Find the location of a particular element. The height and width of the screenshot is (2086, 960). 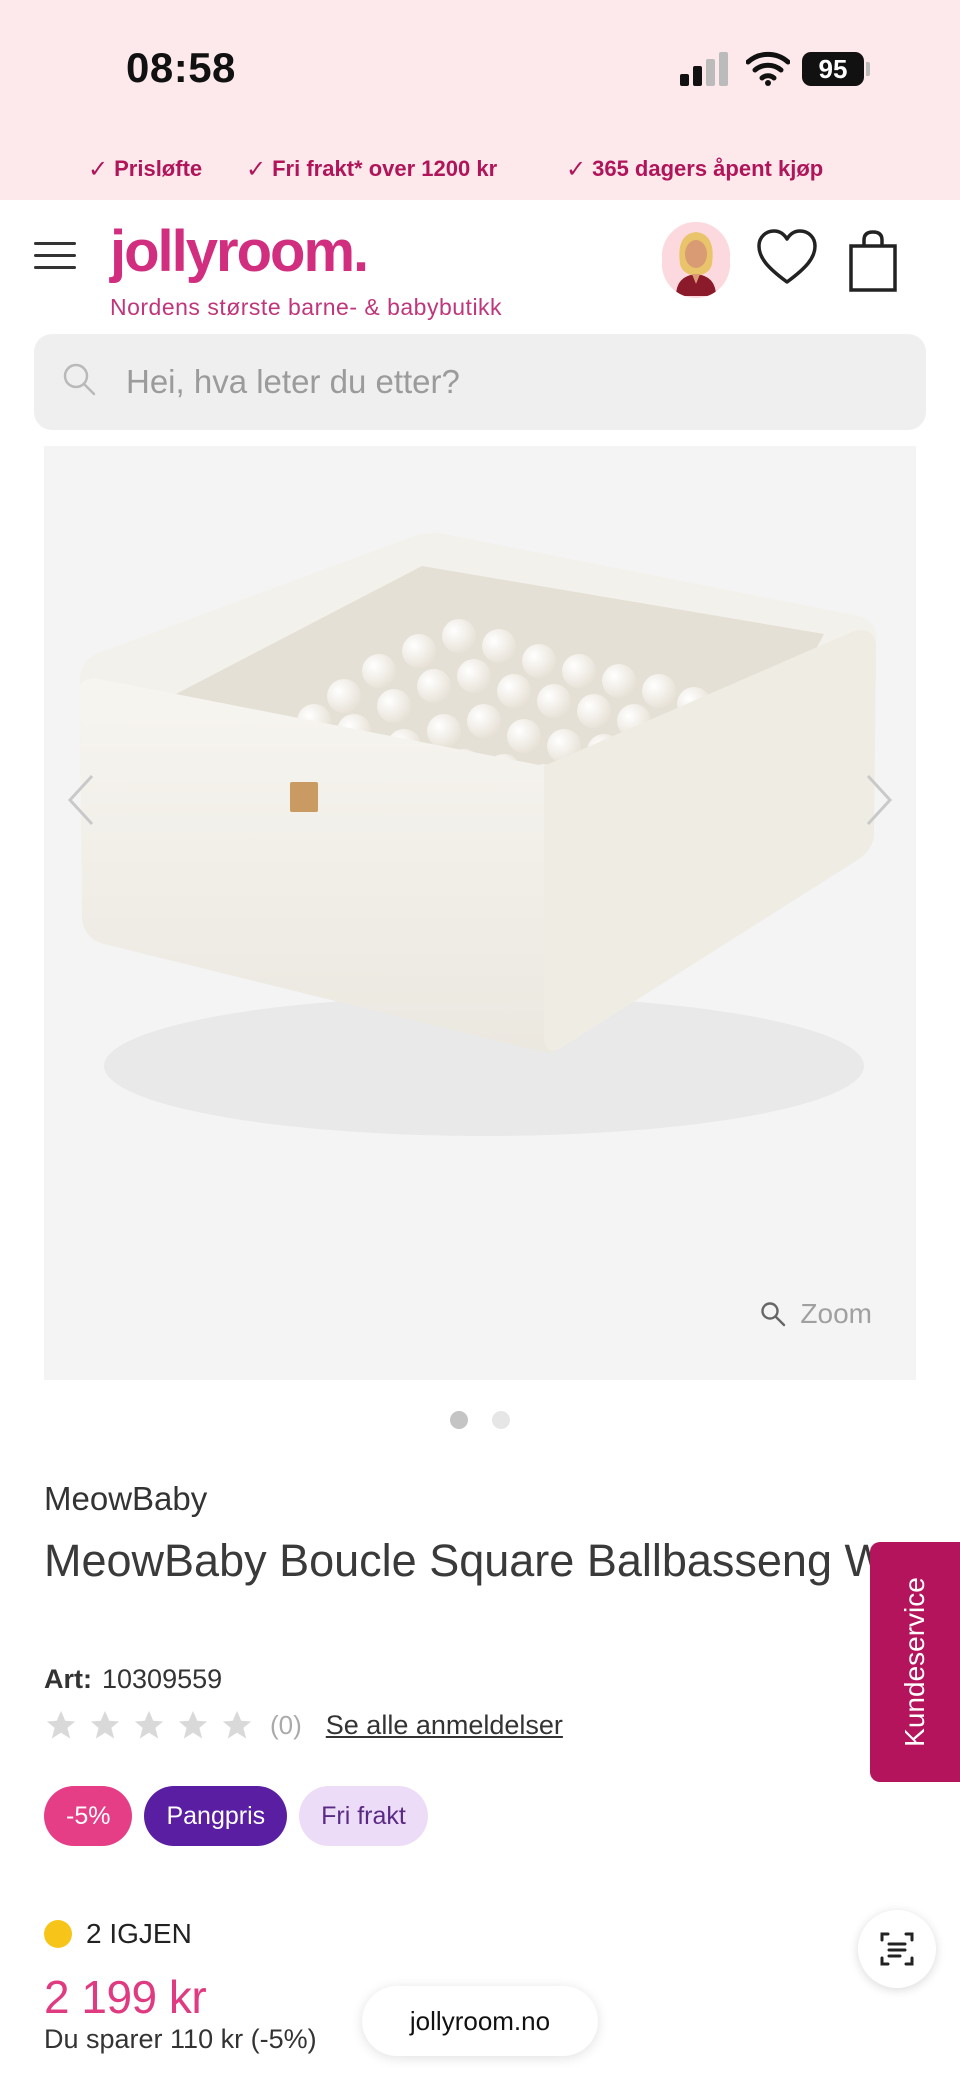

rating: (0) Se alle anmeldelser is located at coordinates (303, 1725).